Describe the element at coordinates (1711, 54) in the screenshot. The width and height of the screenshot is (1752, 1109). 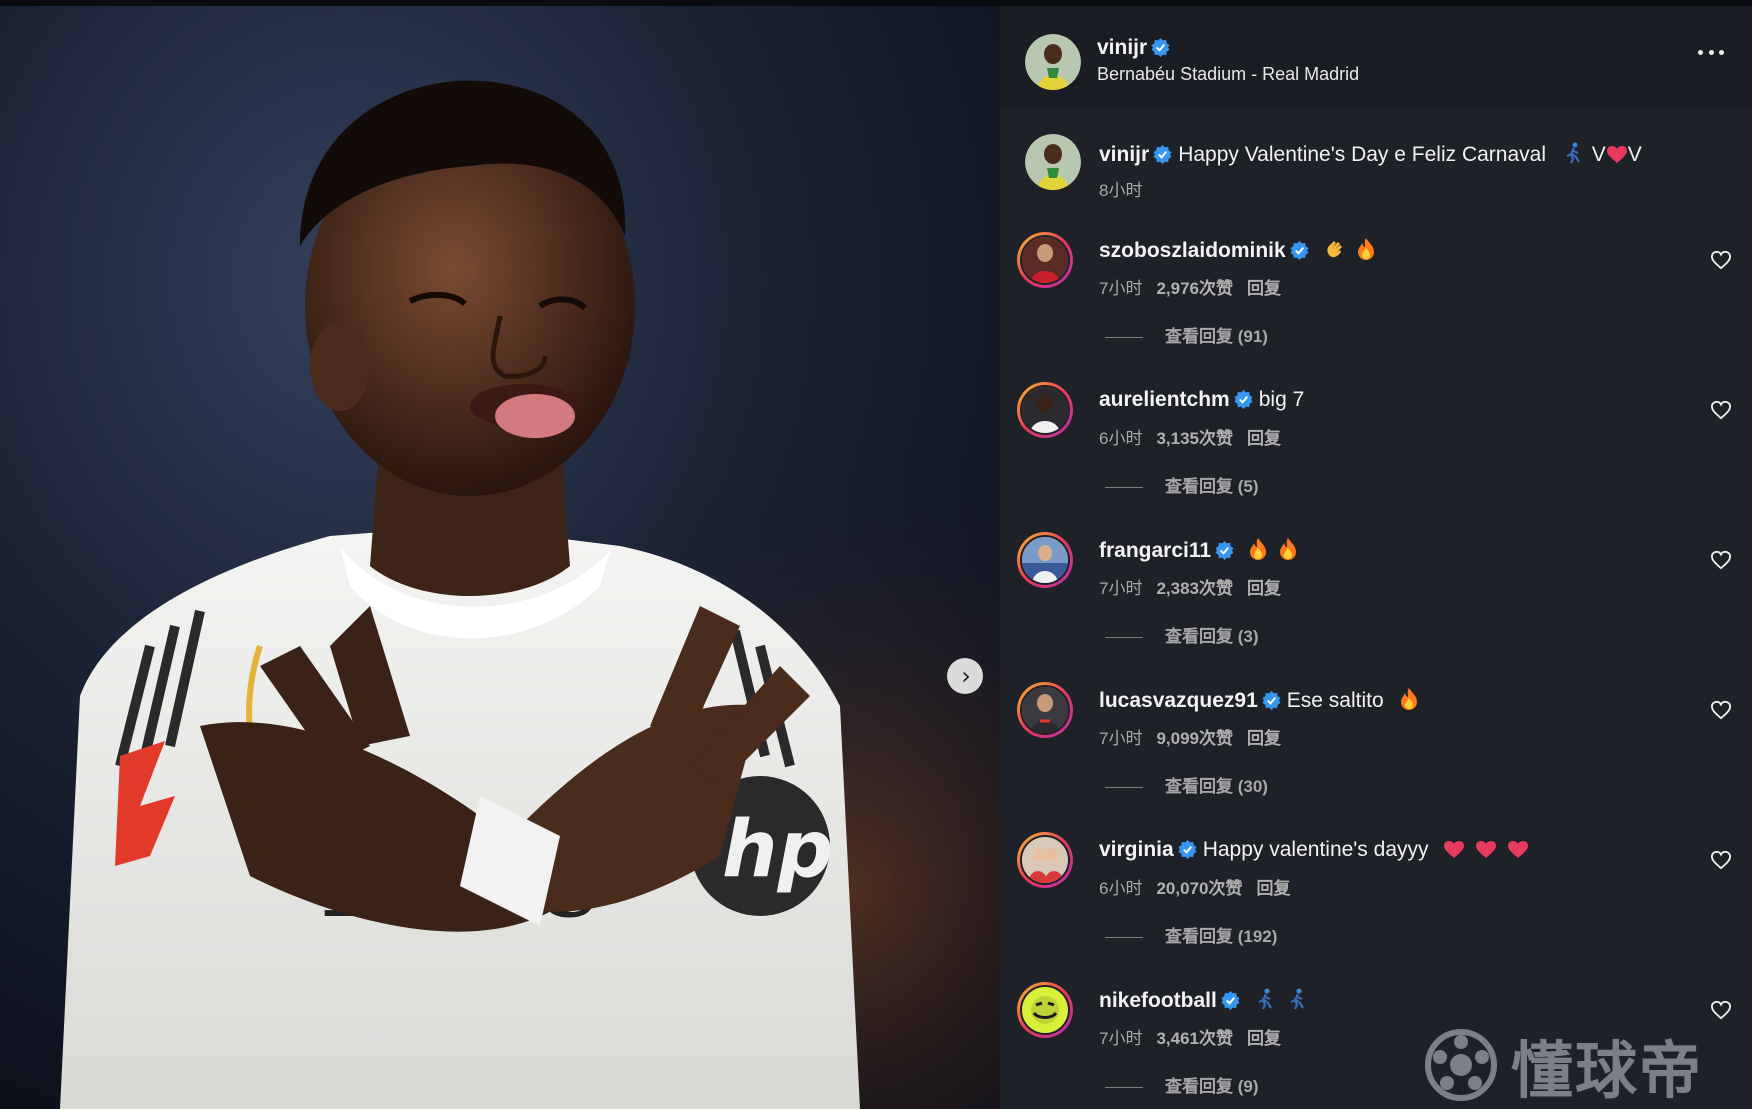
I see `more-options-icon` at that location.